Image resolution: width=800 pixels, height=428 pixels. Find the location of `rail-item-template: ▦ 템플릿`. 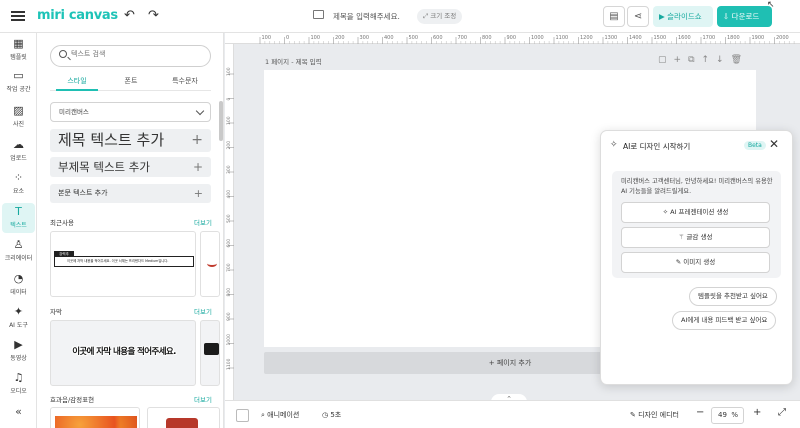

rail-item-template: ▦ 템플릿 is located at coordinates (18, 50).